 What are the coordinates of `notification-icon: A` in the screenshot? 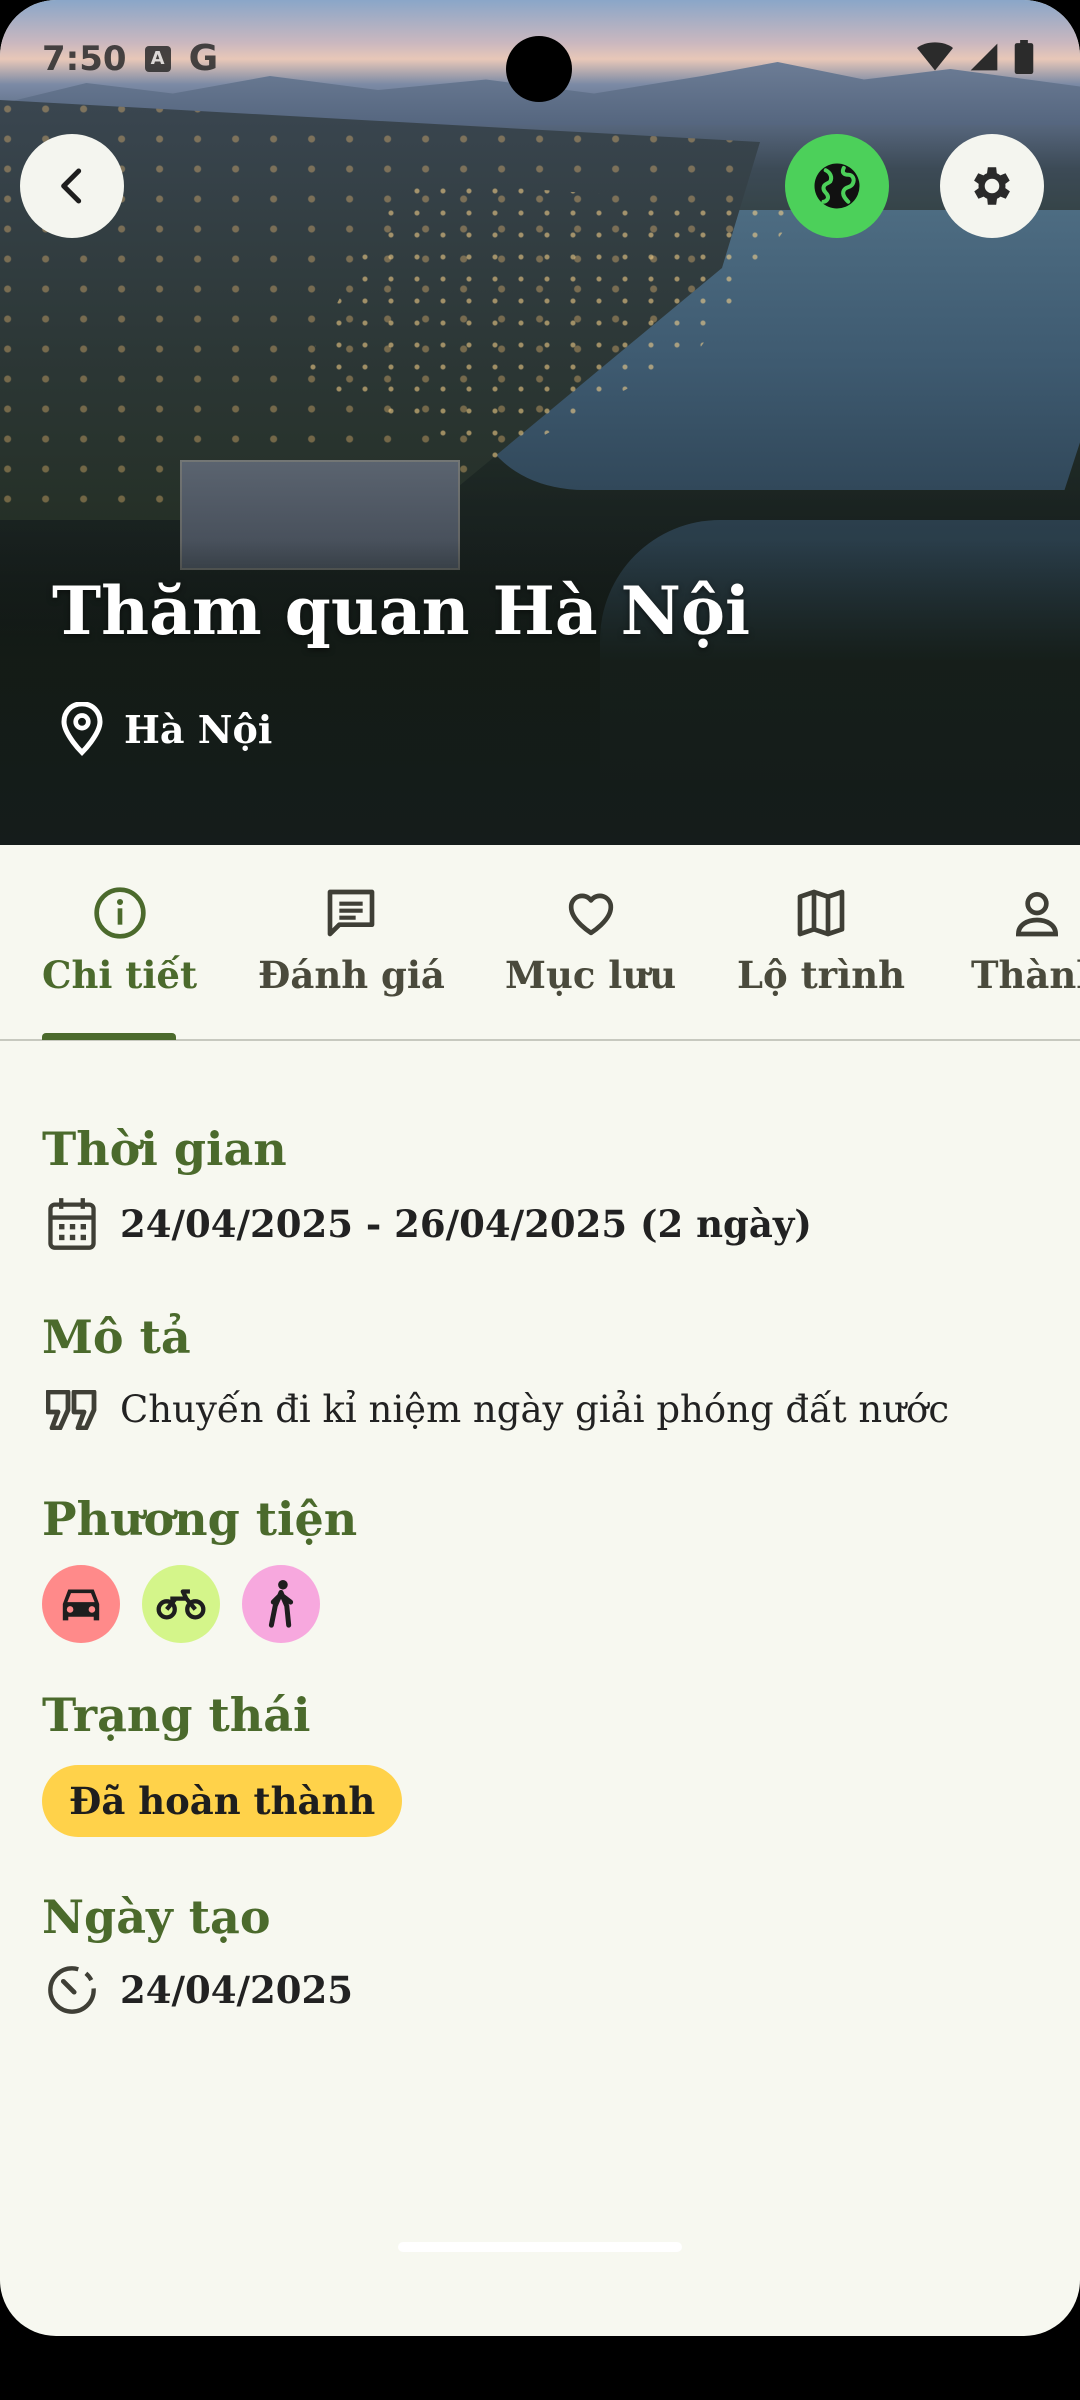 It's located at (157, 58).